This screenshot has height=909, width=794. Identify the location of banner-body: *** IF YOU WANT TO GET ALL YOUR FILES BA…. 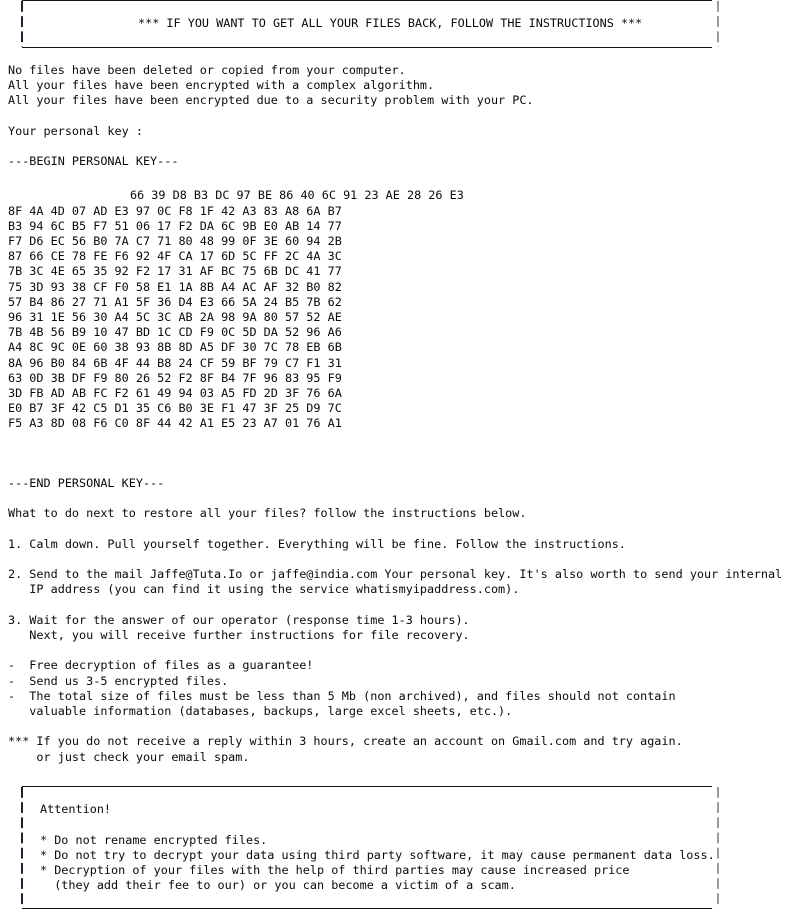
(397, 24).